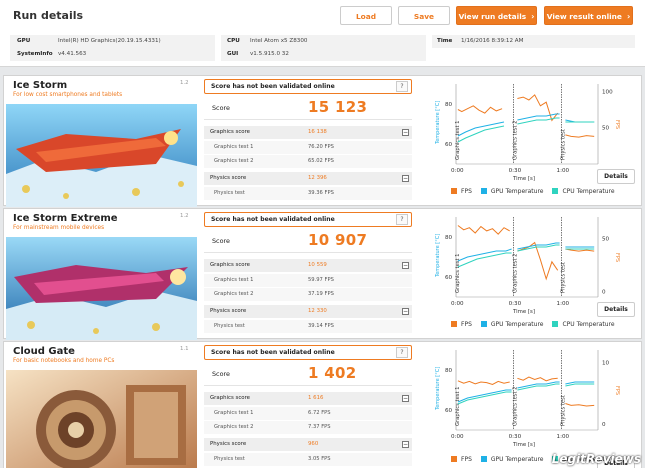  What do you see at coordinates (604, 425) in the screenshot?
I see `fps-tick-label: 0` at bounding box center [604, 425].